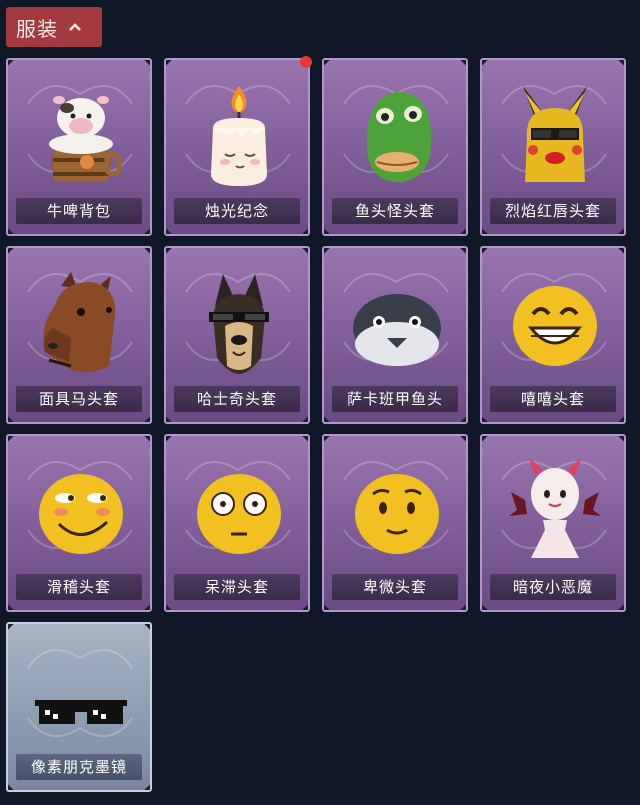 This screenshot has height=805, width=640. What do you see at coordinates (555, 134) in the screenshot?
I see `red-lips-pikachu-mask-icon` at bounding box center [555, 134].